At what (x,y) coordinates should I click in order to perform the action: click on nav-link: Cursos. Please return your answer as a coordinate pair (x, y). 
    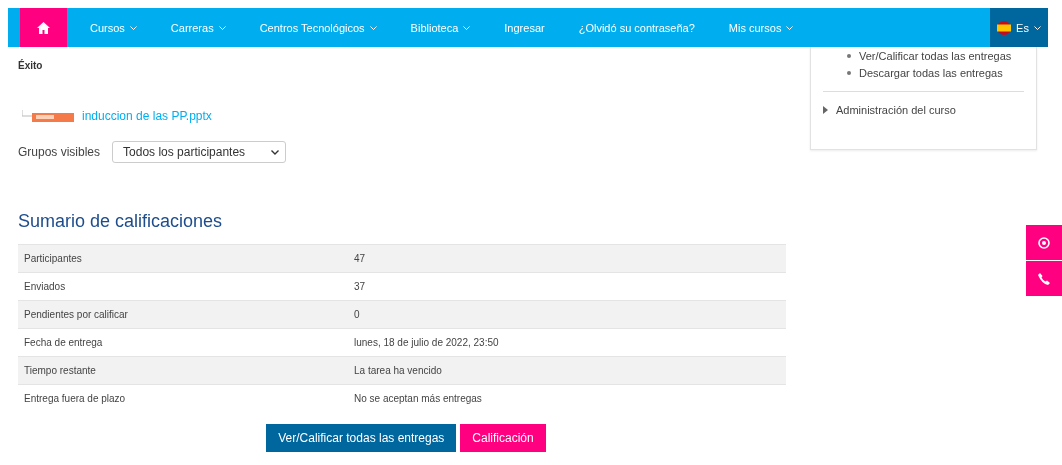
    Looking at the image, I should click on (113, 27).